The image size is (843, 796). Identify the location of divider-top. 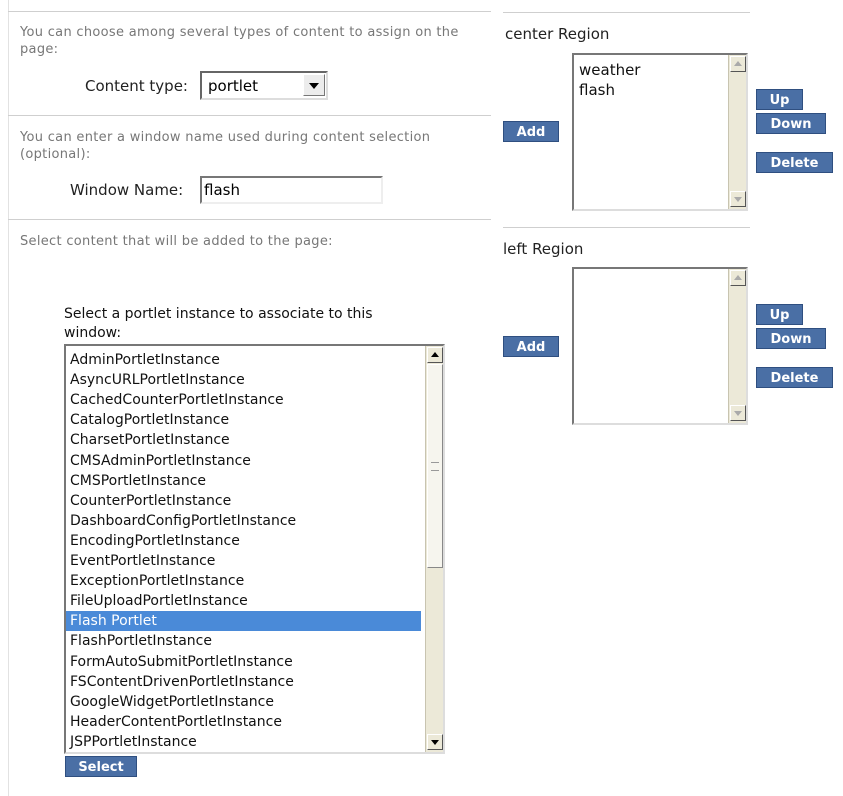
(249, 11).